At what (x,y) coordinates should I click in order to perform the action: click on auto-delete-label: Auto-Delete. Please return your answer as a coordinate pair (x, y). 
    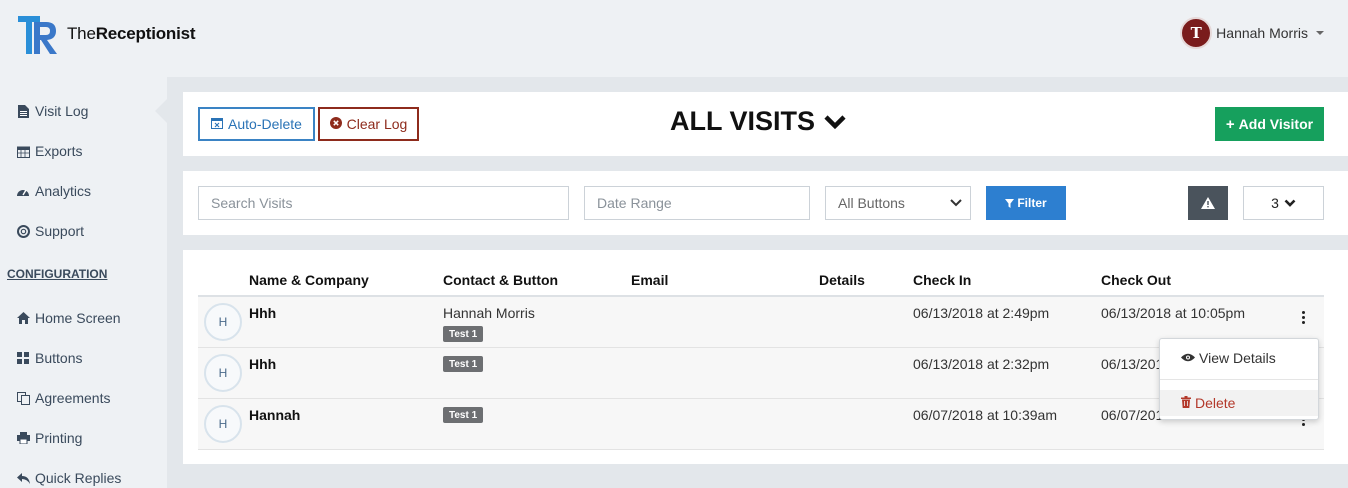
    Looking at the image, I should click on (265, 124).